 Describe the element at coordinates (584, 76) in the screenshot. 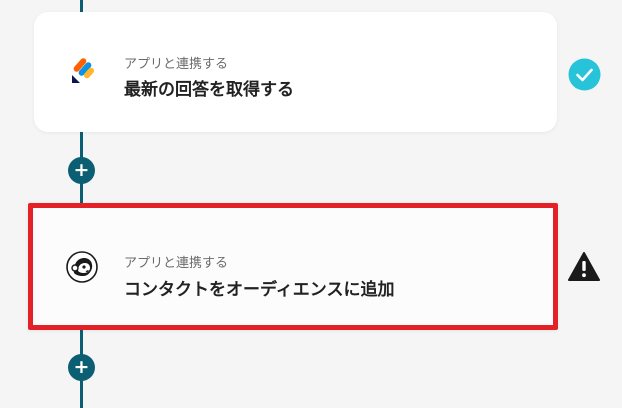

I see `check-circle-icon` at that location.